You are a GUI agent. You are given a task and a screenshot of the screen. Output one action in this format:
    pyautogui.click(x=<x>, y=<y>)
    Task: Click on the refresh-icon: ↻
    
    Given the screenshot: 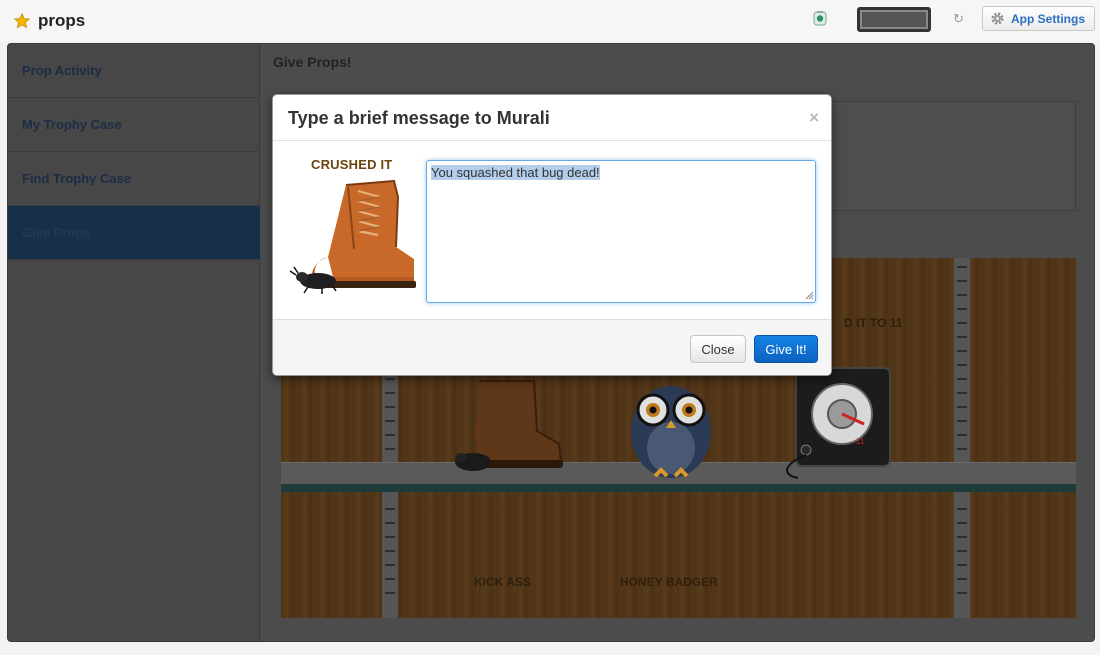 What is the action you would take?
    pyautogui.click(x=958, y=19)
    